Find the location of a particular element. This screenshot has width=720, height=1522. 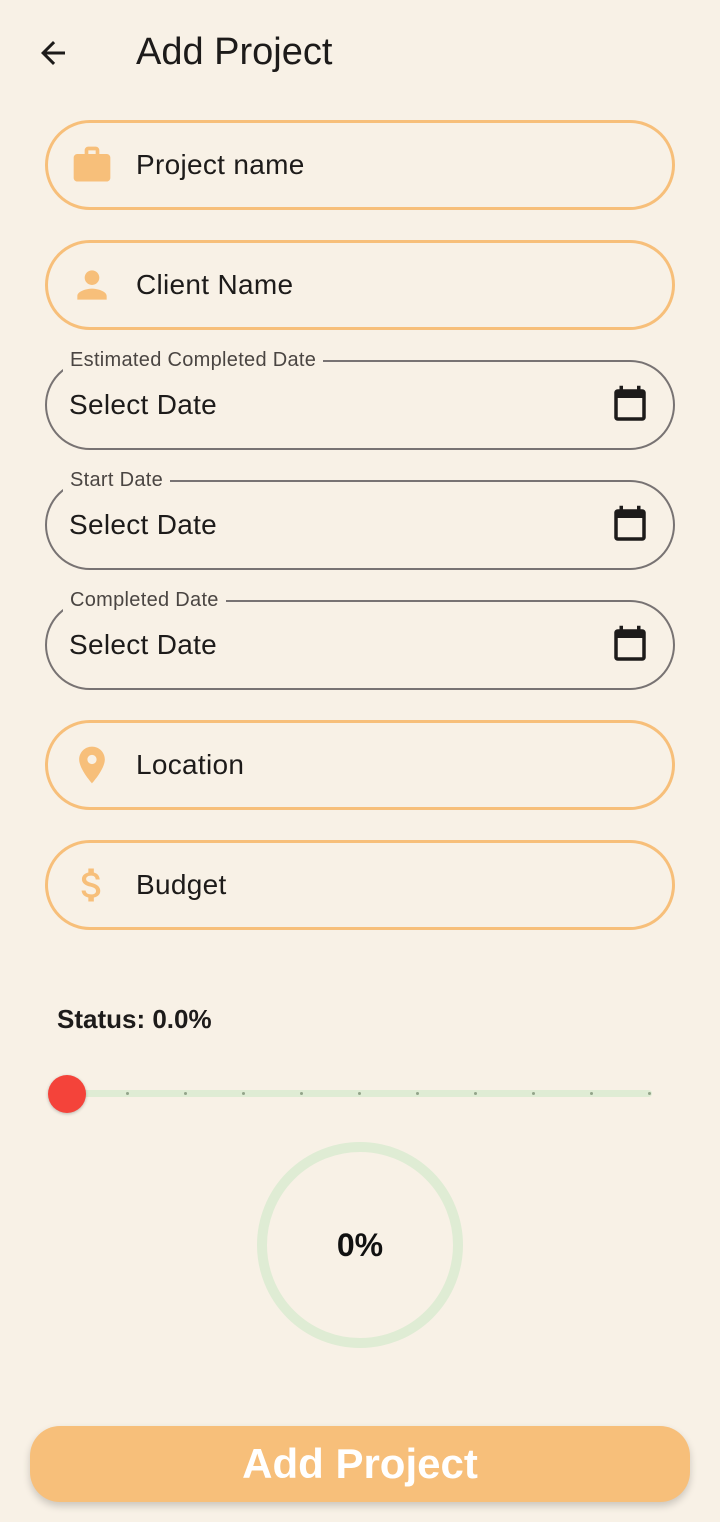

project-name-field: Project name is located at coordinates (360, 165).